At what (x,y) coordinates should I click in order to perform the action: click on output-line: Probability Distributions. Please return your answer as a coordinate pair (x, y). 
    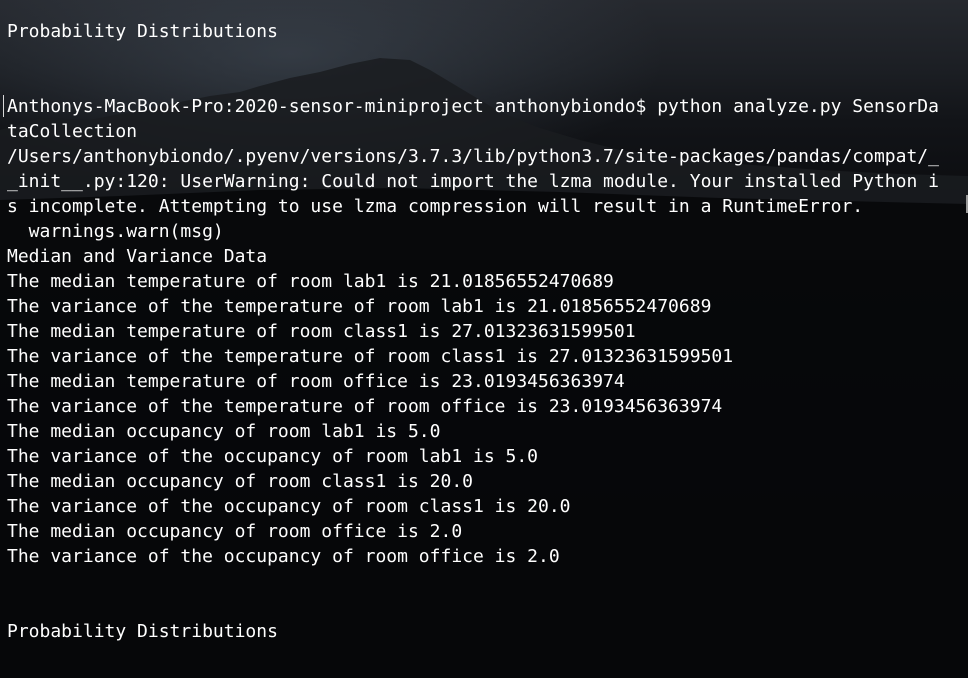
    Looking at the image, I should click on (142, 31).